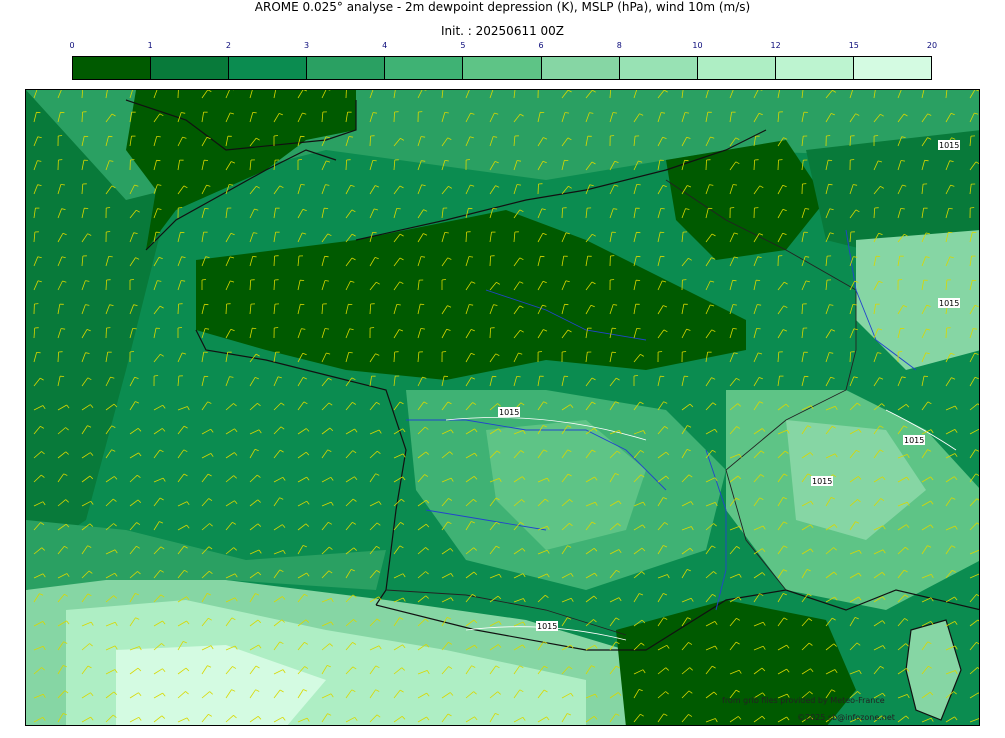 This screenshot has height=738, width=1005. What do you see at coordinates (822, 481) in the screenshot?
I see `isobar-label-6: 1015` at bounding box center [822, 481].